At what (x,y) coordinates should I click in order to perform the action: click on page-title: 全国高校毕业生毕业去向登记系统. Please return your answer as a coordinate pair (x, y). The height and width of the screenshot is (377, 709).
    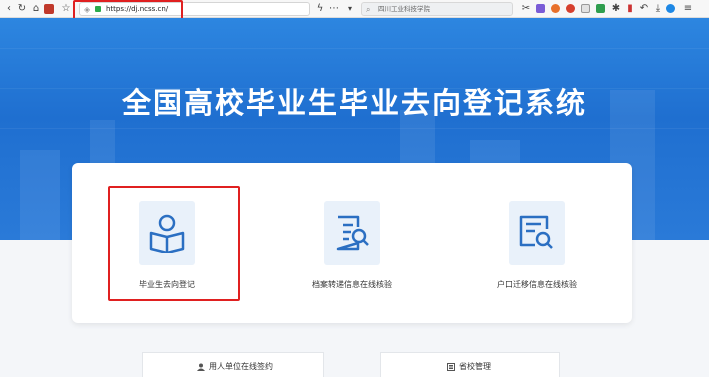
    Looking at the image, I should click on (354, 103).